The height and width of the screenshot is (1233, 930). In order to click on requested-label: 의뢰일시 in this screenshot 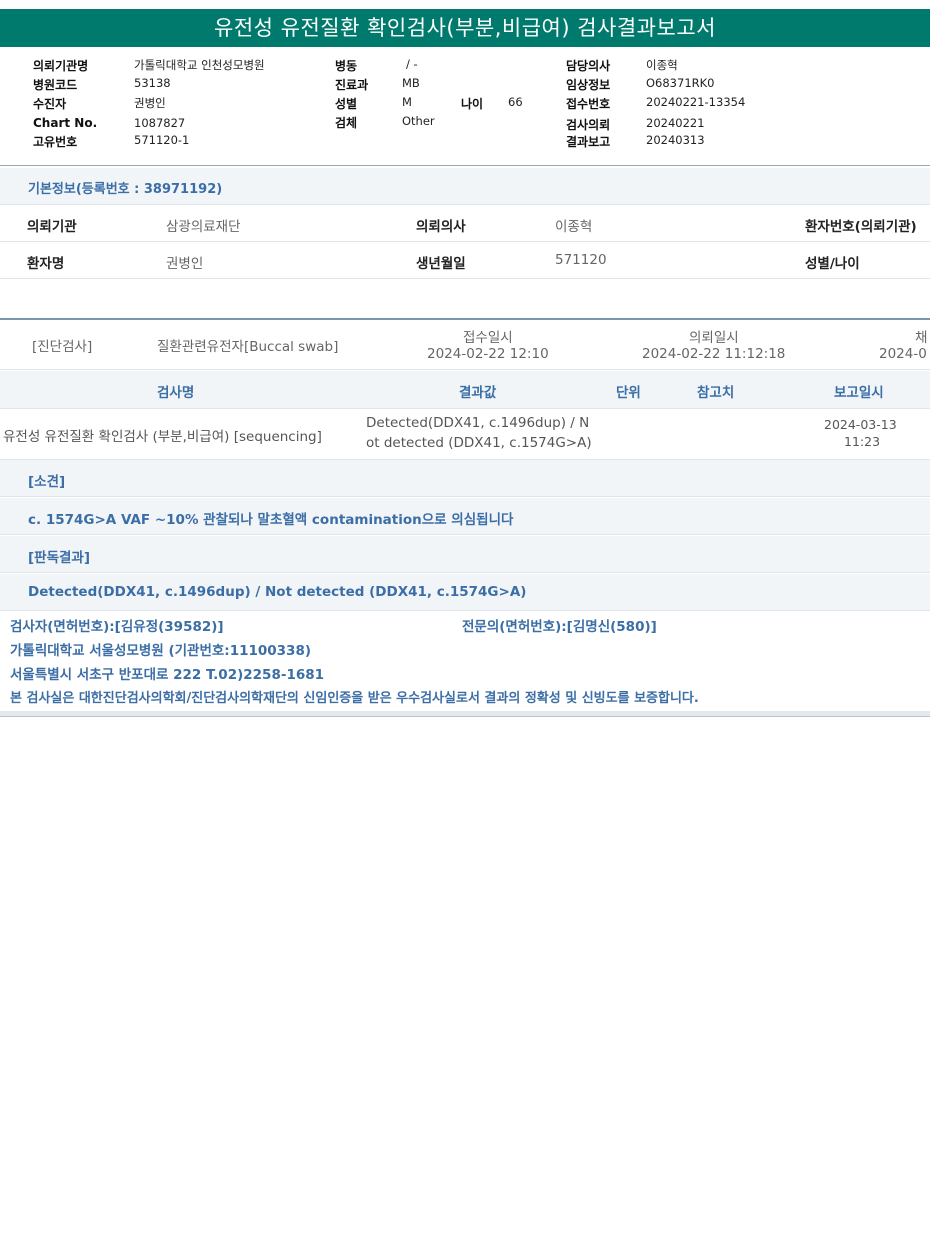, I will do `click(714, 338)`.